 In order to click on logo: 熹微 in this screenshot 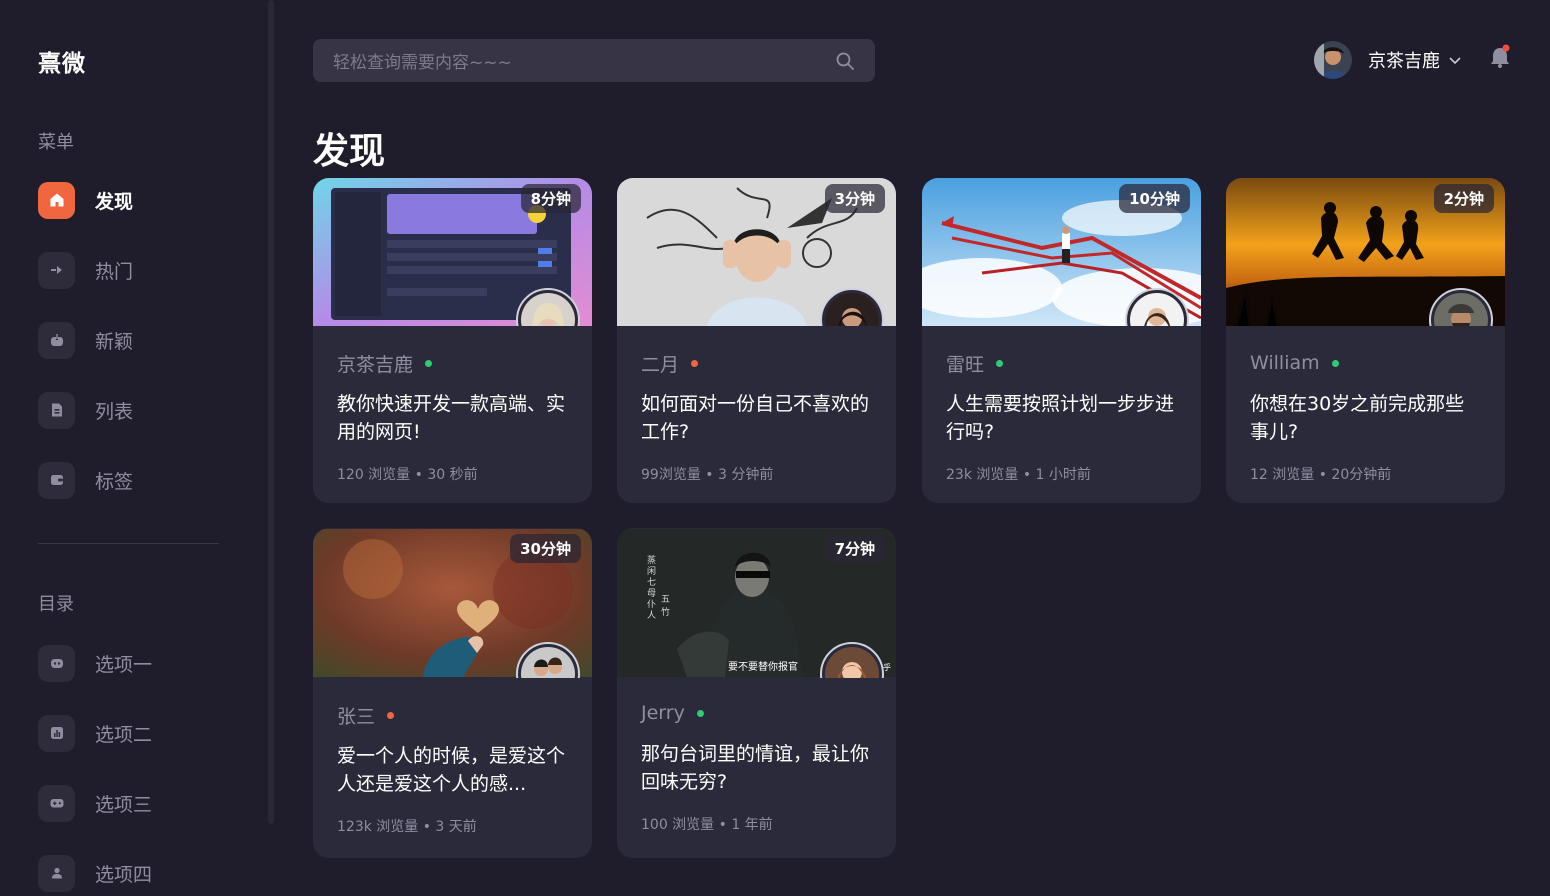, I will do `click(62, 61)`.